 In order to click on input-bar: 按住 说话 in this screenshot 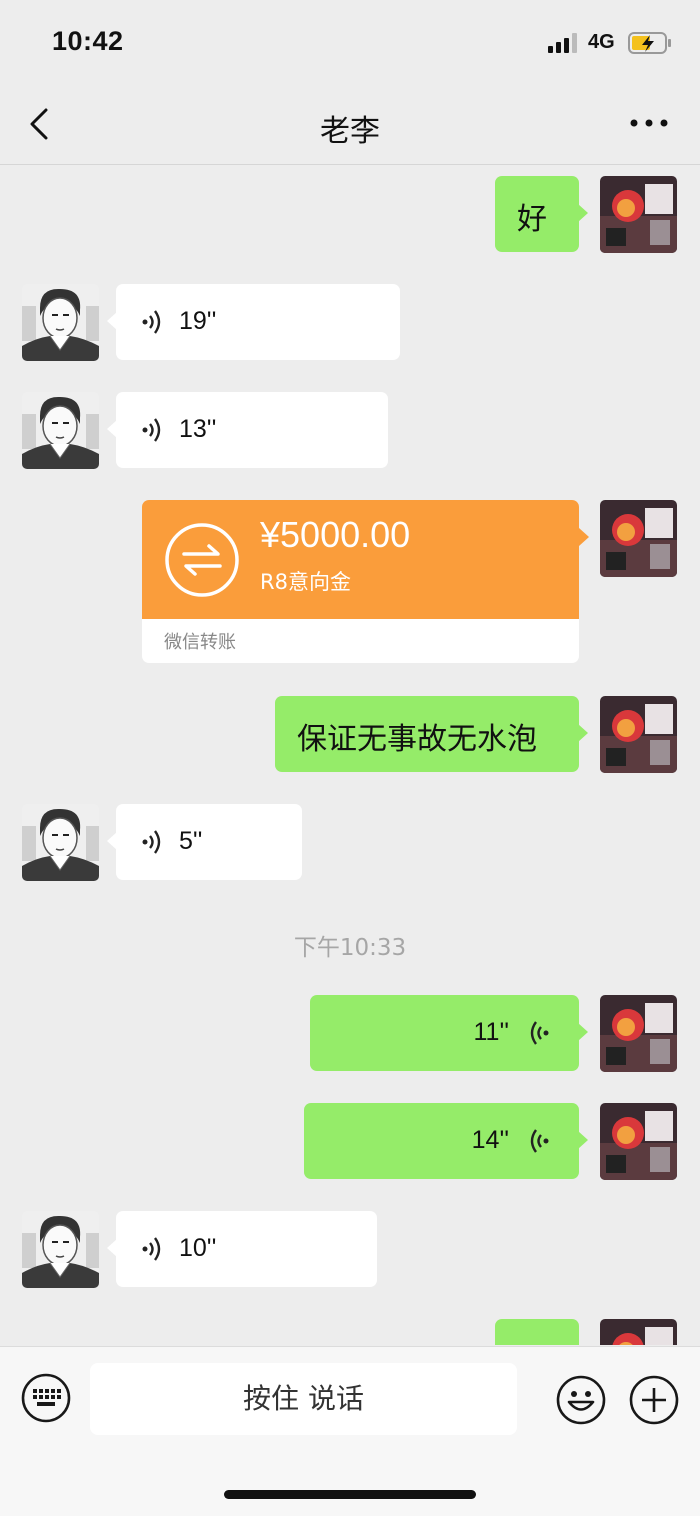, I will do `click(350, 1431)`.